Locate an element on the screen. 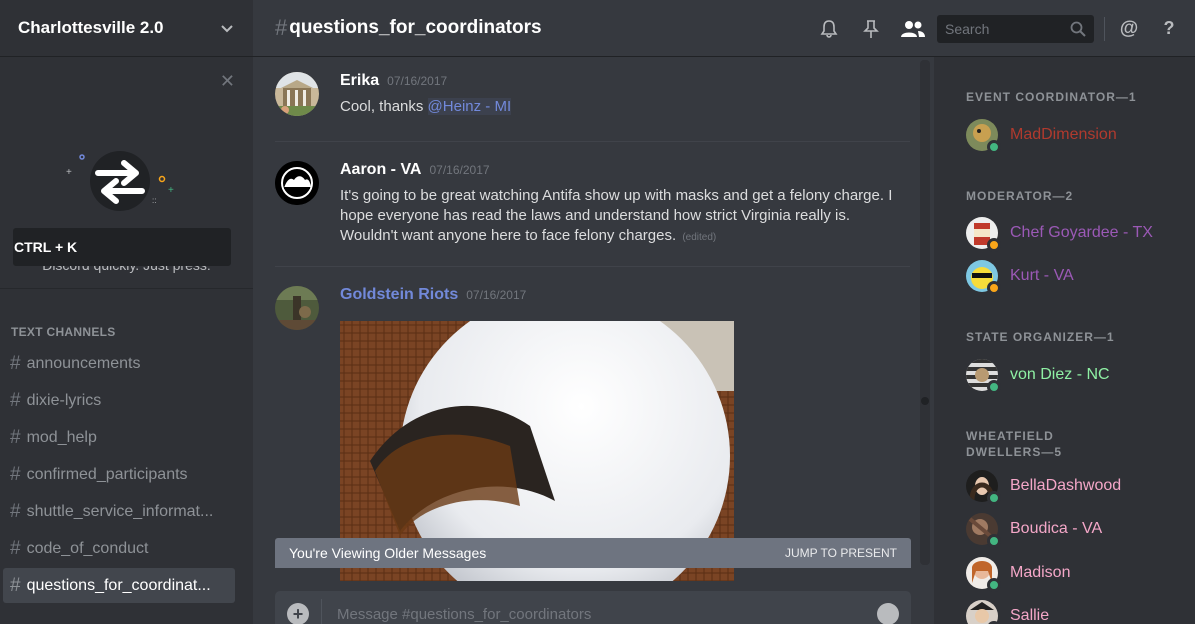 The height and width of the screenshot is (624, 1195). member-item: BellaDashwood is located at coordinates (1044, 486).